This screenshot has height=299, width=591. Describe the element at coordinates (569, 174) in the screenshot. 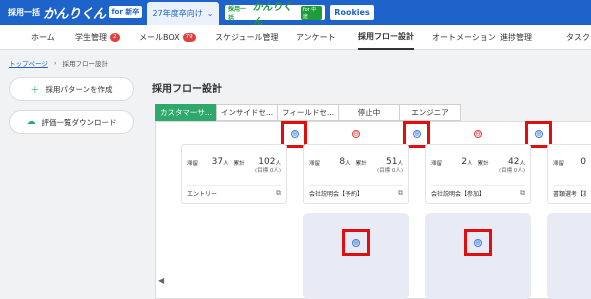

I see `stage-card-document-screening: 滞留 0 書類選考【提出` at that location.